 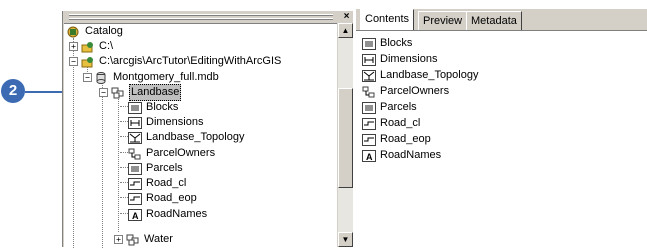 I want to click on tab-metadata: Metadata, so click(x=494, y=21).